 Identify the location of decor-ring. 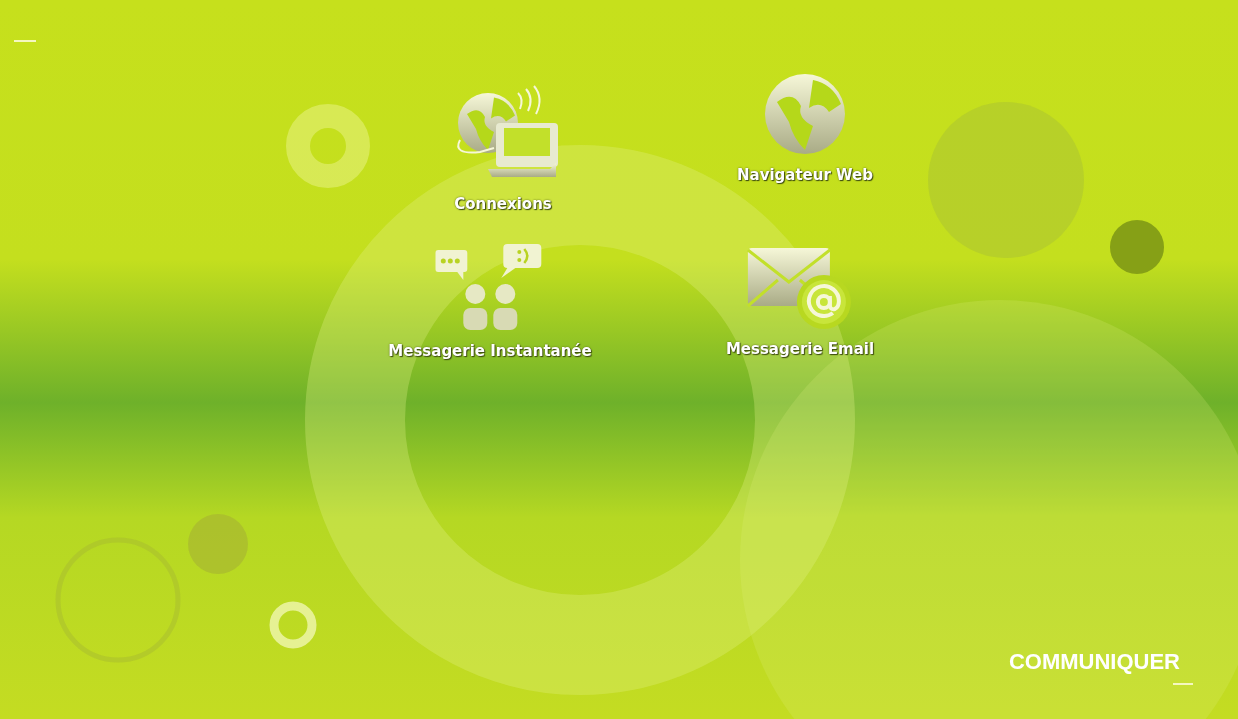
(293, 625).